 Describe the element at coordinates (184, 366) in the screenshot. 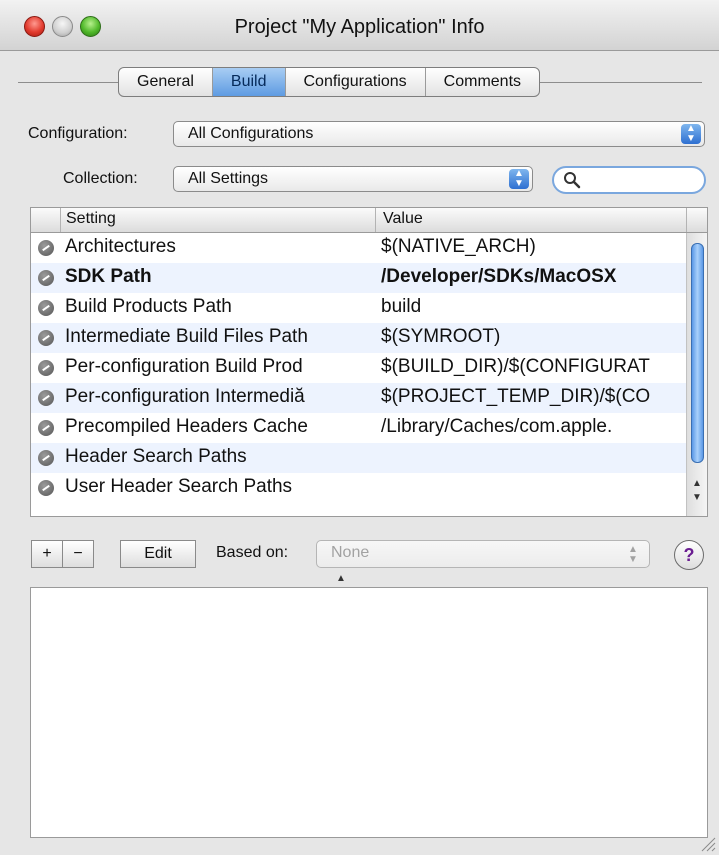

I see `setting-name: Per-configuration Build Prod` at that location.